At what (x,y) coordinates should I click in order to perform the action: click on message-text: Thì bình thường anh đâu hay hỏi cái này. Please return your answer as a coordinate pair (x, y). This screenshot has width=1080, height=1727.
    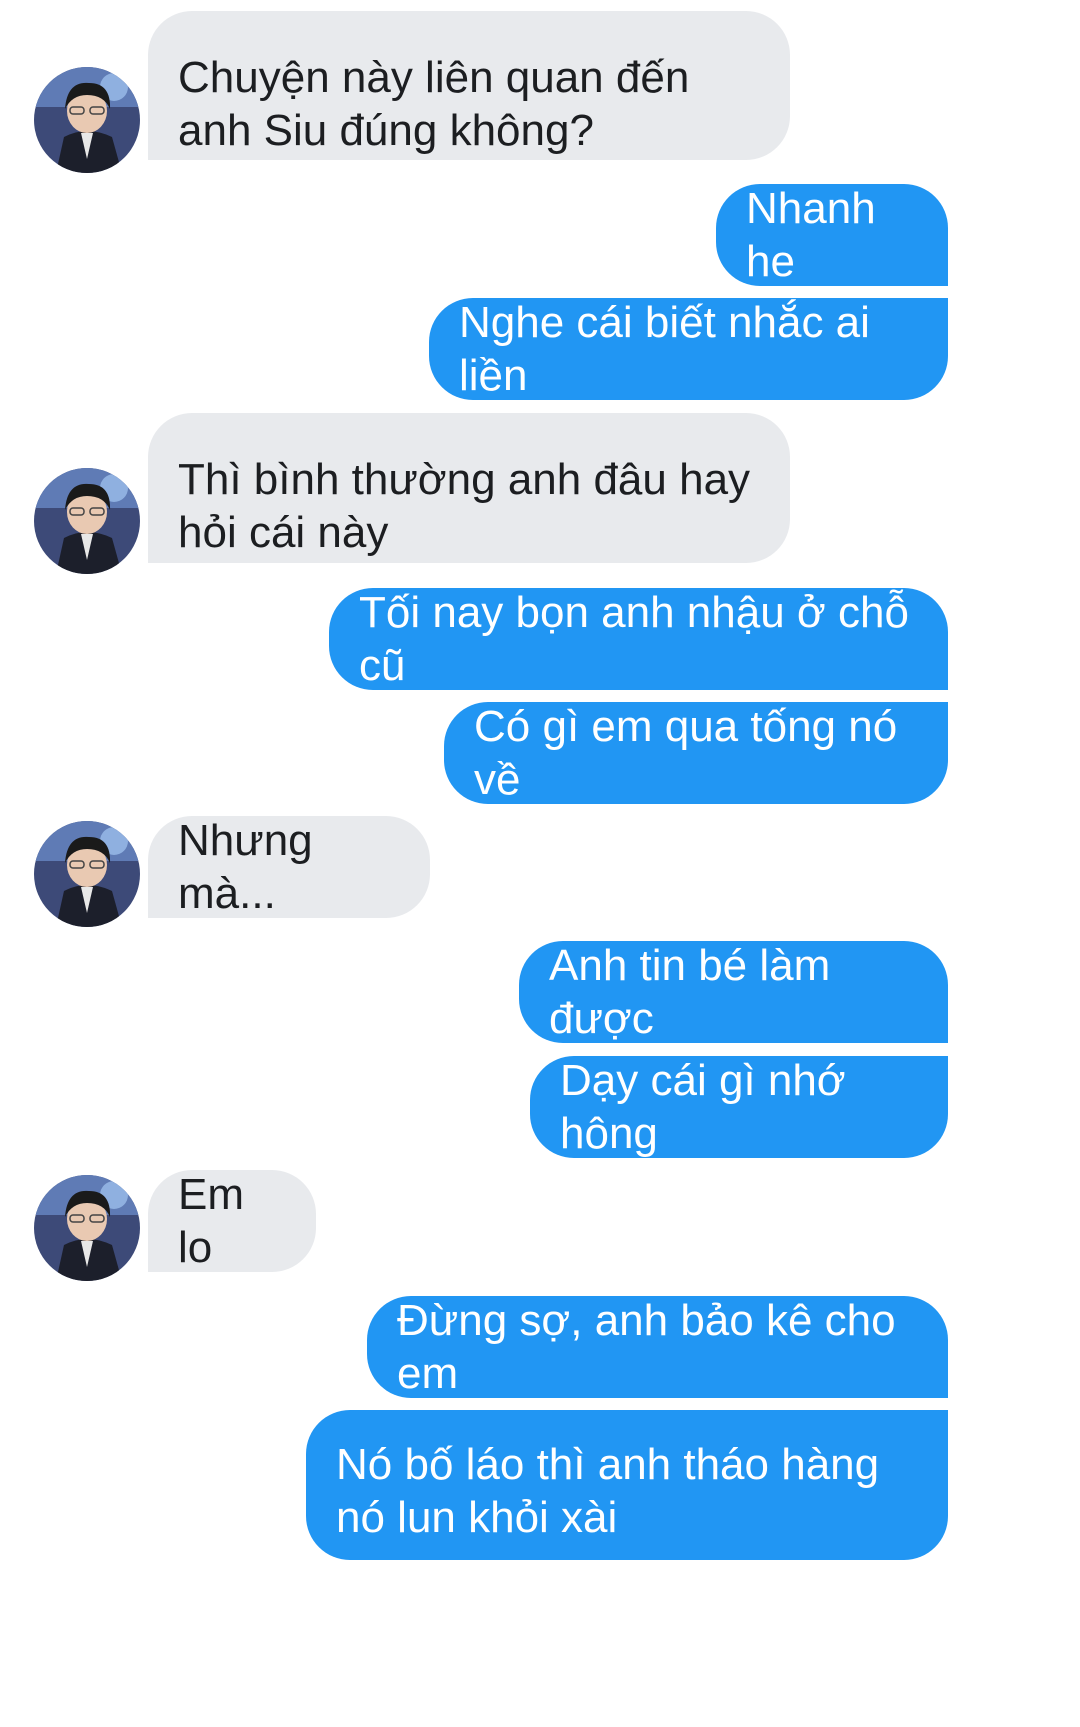
    Looking at the image, I should click on (464, 506).